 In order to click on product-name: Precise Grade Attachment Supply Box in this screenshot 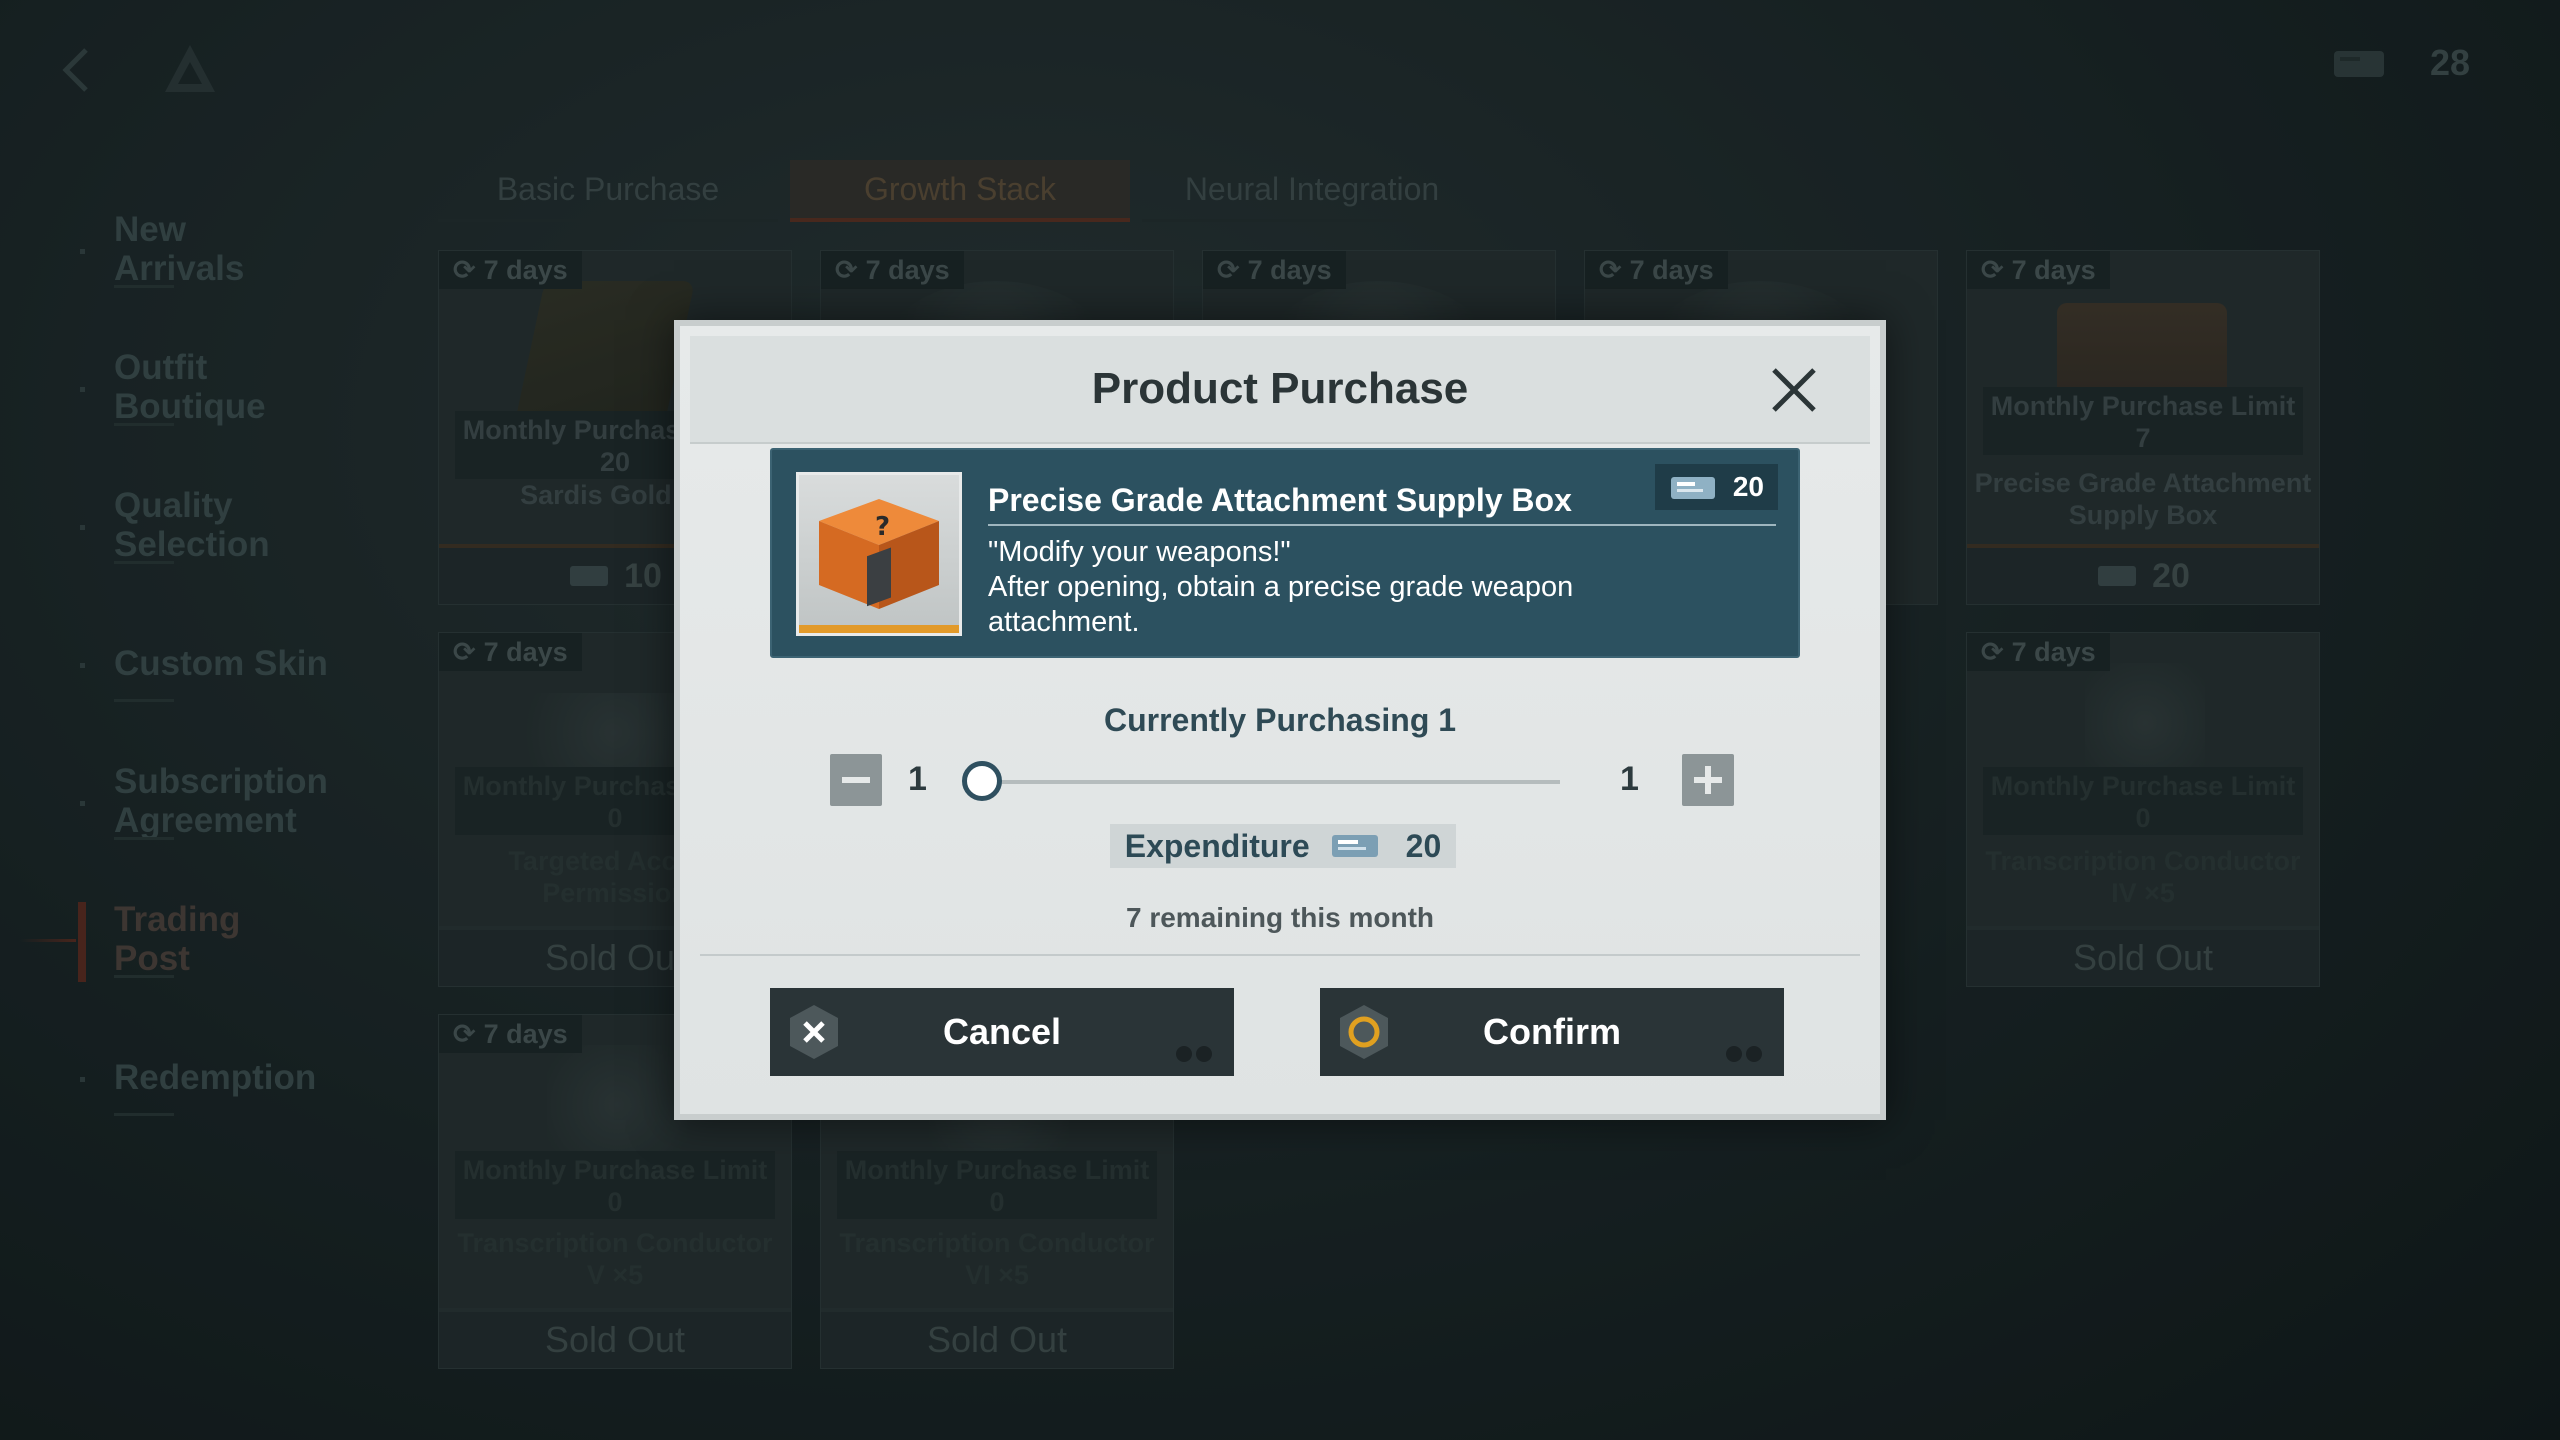, I will do `click(1280, 500)`.